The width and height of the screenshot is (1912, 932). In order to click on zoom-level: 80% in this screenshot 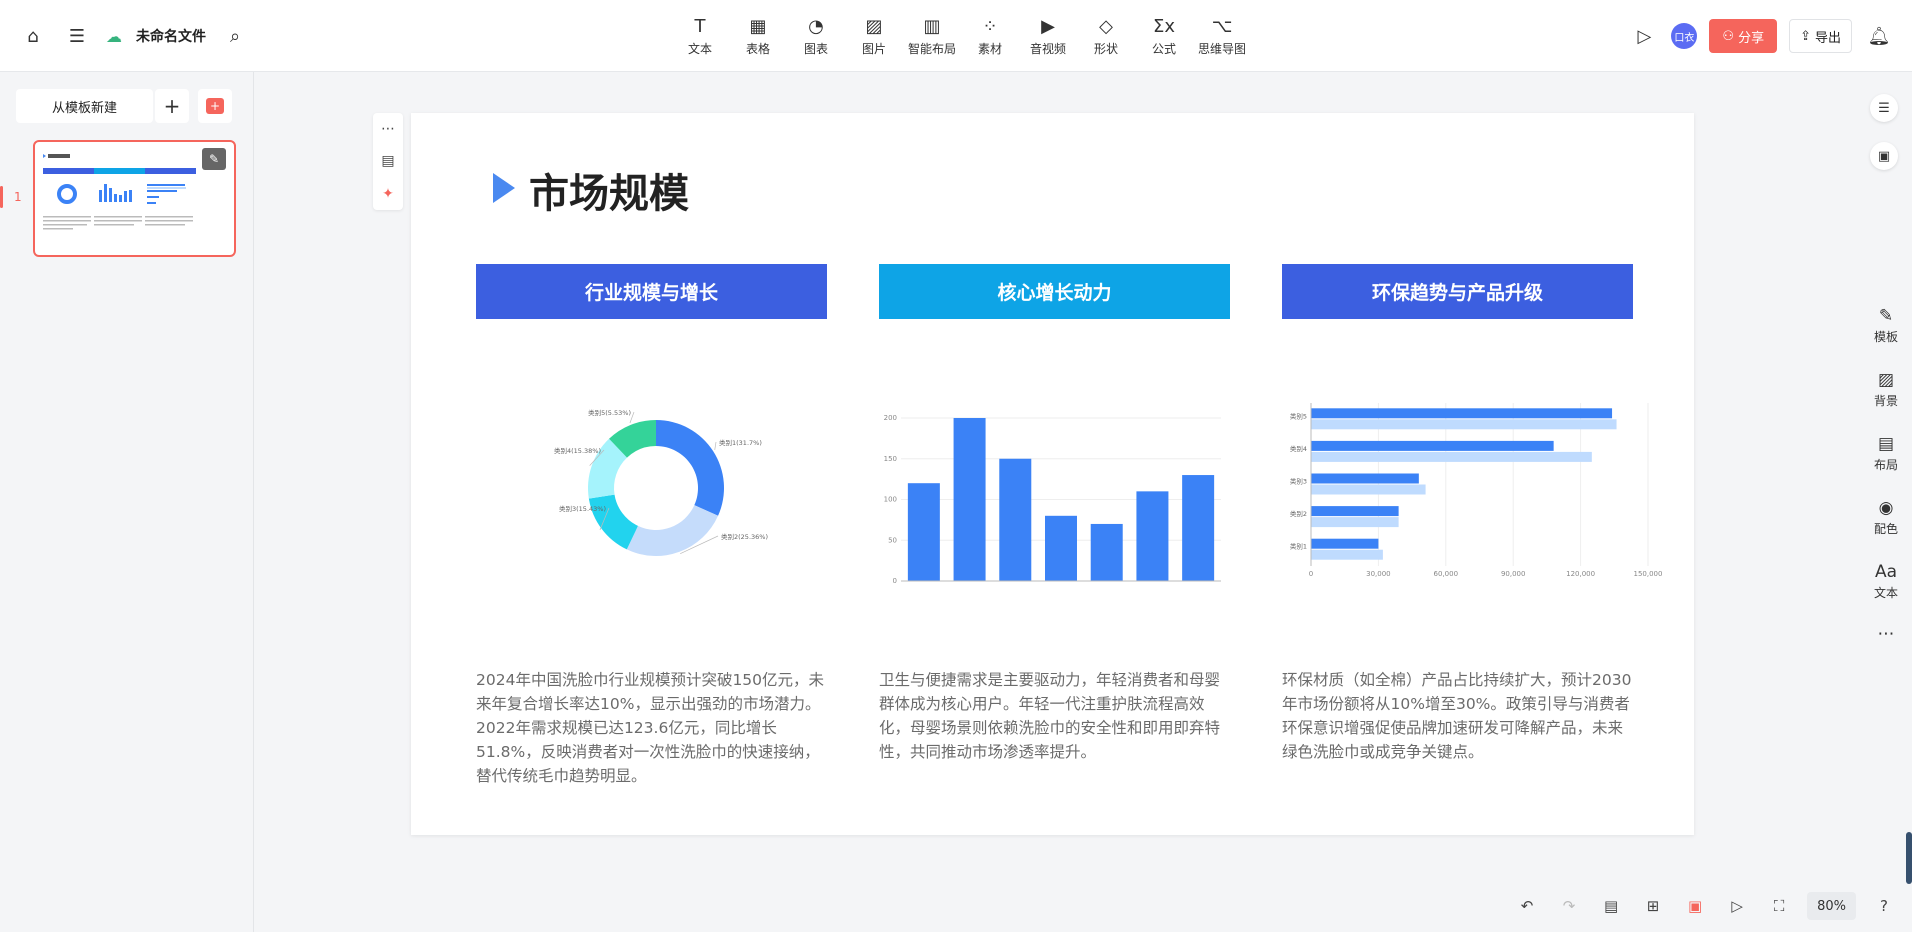, I will do `click(1831, 906)`.